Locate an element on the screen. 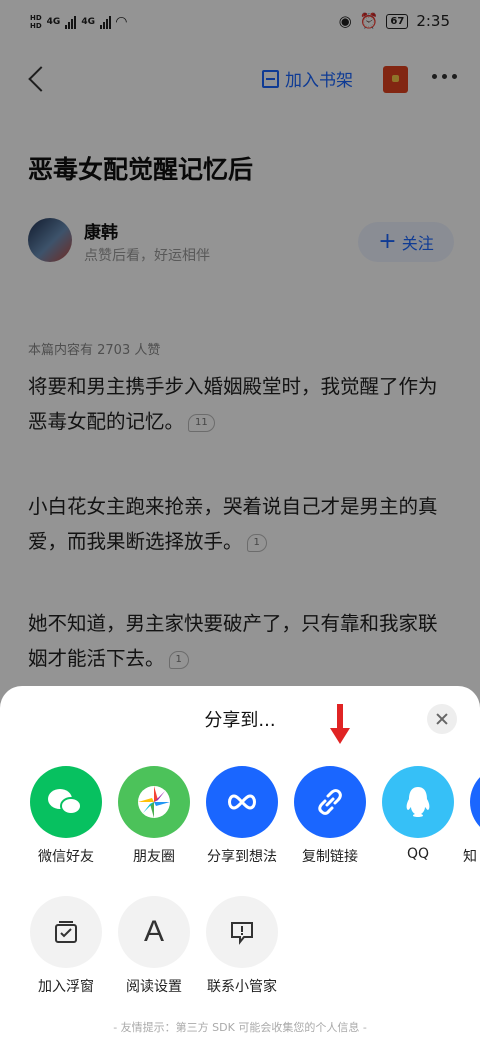 The image size is (480, 1061). feedback-icon is located at coordinates (242, 932).